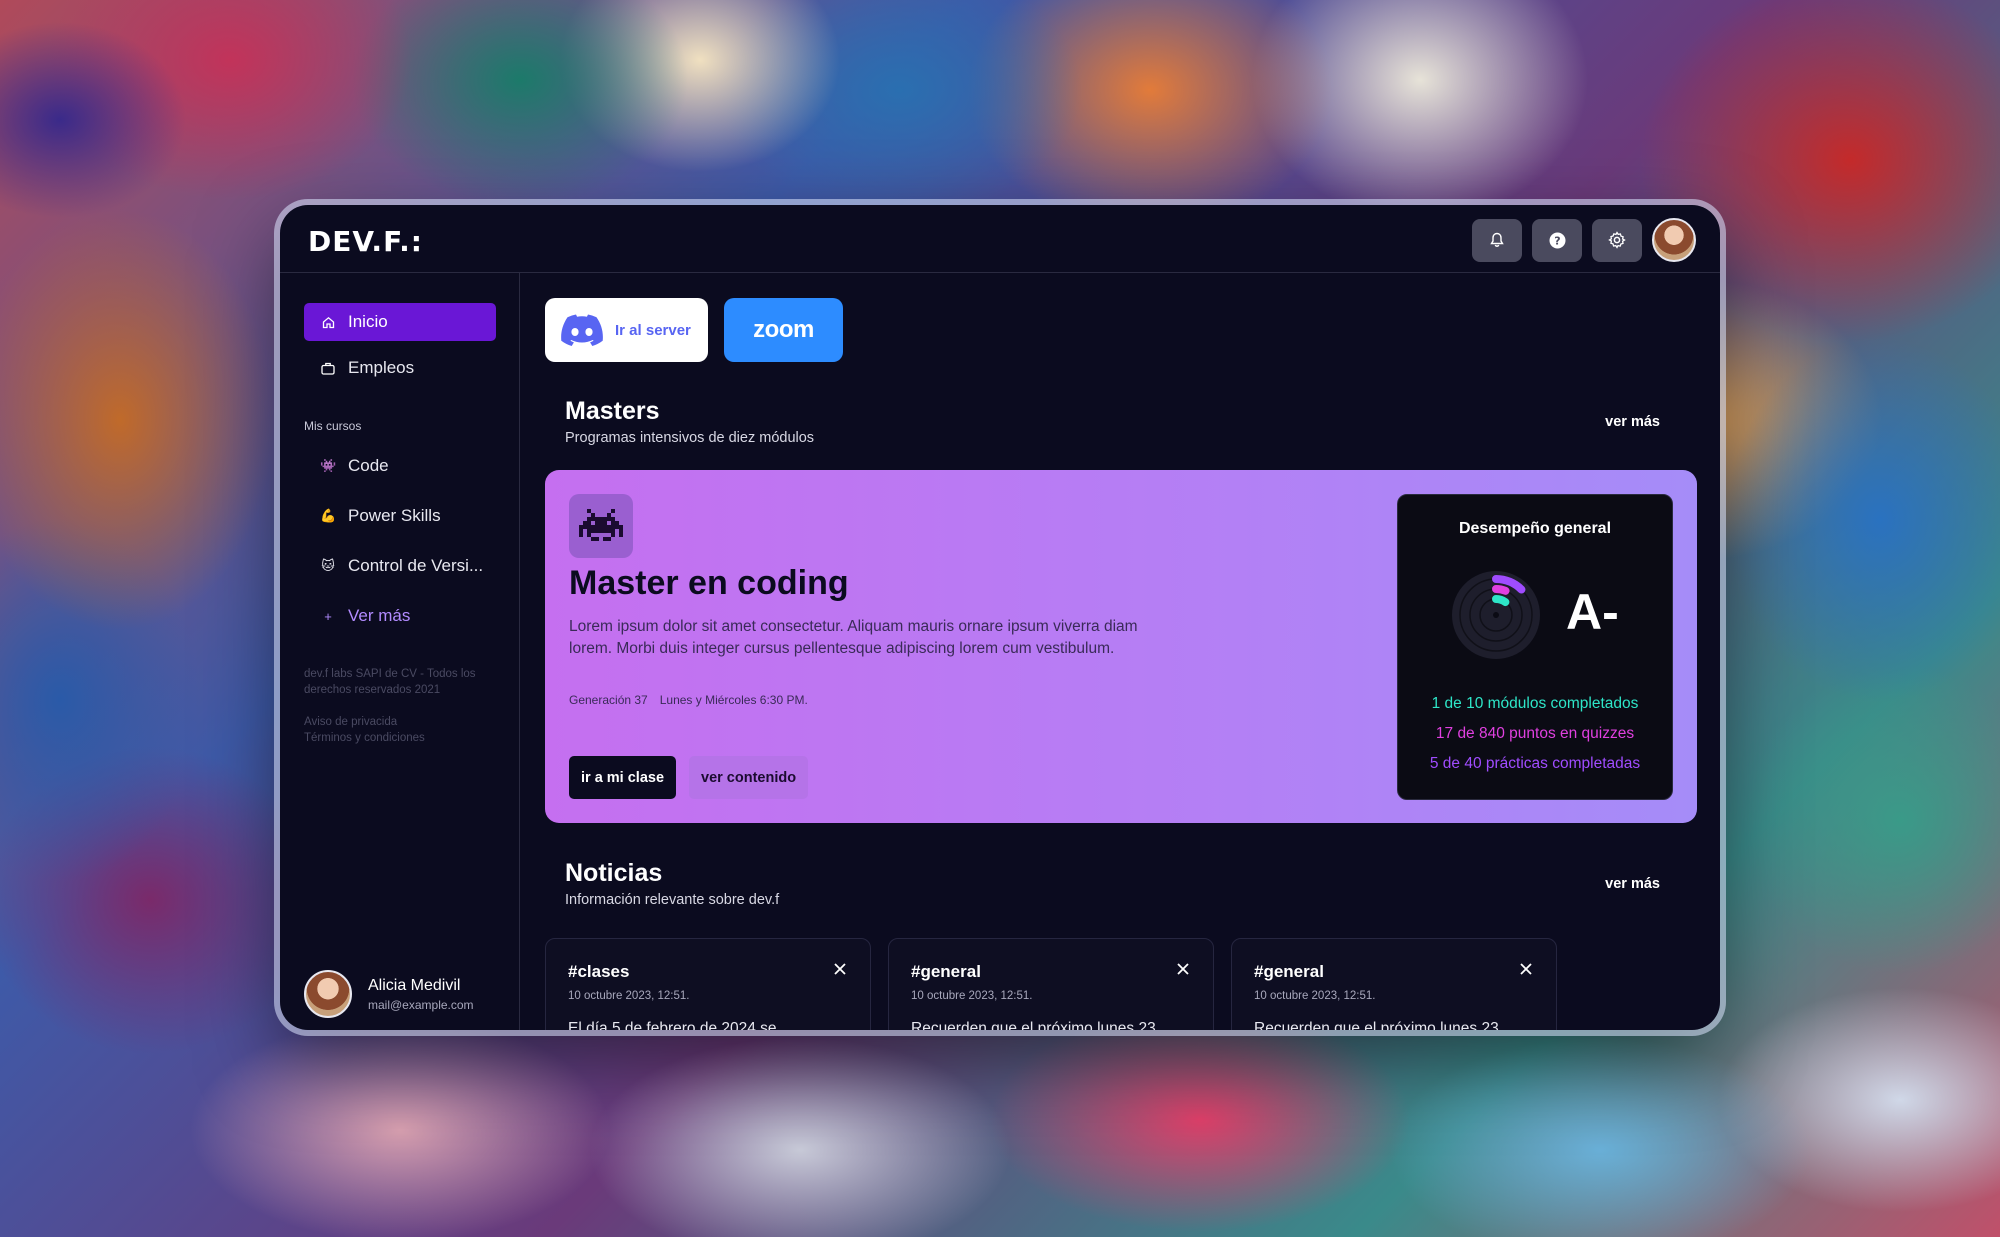  What do you see at coordinates (328, 616) in the screenshot?
I see `plus-icon: +` at bounding box center [328, 616].